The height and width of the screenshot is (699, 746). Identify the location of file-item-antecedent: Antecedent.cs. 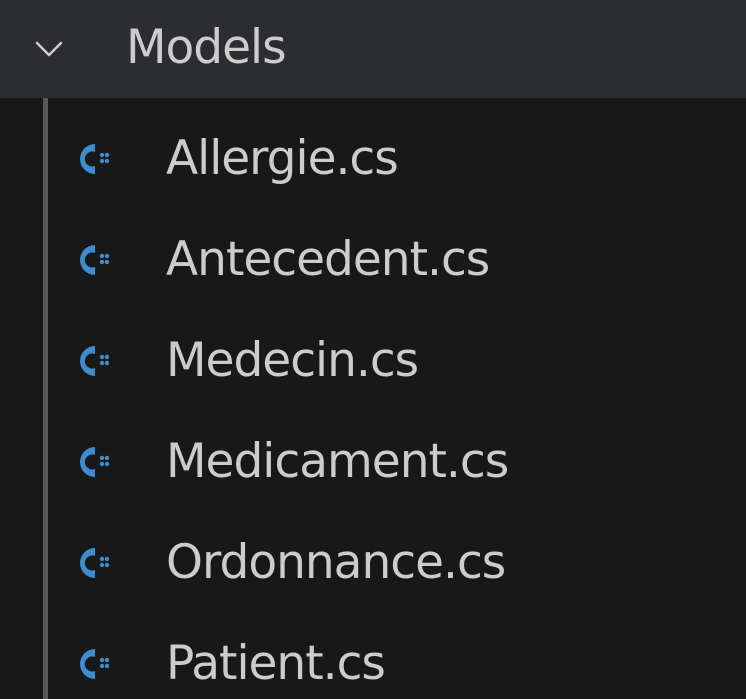
(373, 260).